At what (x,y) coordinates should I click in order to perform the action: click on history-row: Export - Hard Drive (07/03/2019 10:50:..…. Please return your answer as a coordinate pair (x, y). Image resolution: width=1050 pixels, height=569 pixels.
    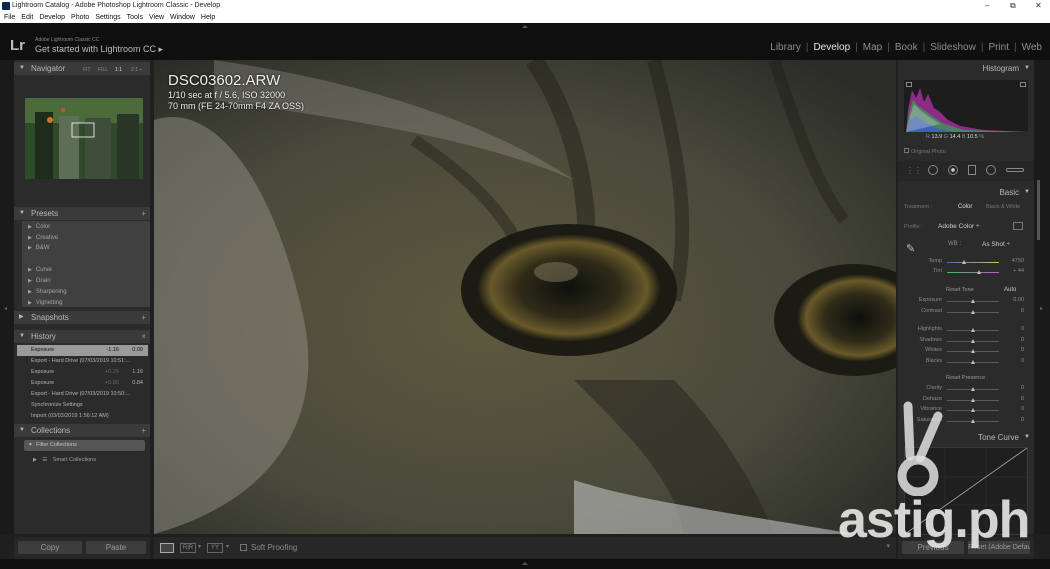
    Looking at the image, I should click on (82, 394).